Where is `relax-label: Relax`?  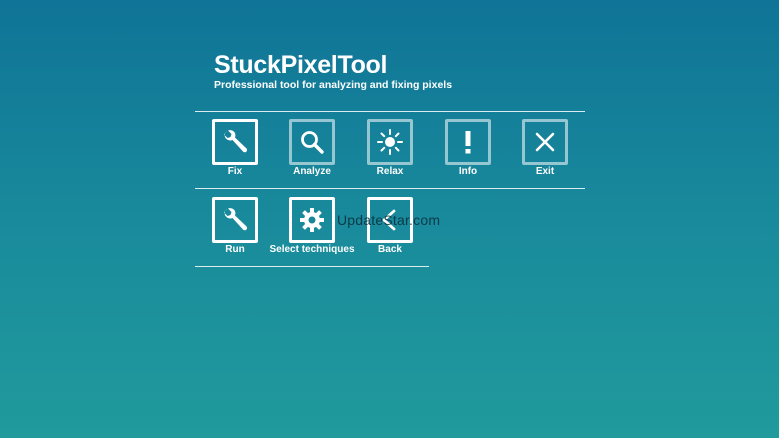 relax-label: Relax is located at coordinates (390, 171).